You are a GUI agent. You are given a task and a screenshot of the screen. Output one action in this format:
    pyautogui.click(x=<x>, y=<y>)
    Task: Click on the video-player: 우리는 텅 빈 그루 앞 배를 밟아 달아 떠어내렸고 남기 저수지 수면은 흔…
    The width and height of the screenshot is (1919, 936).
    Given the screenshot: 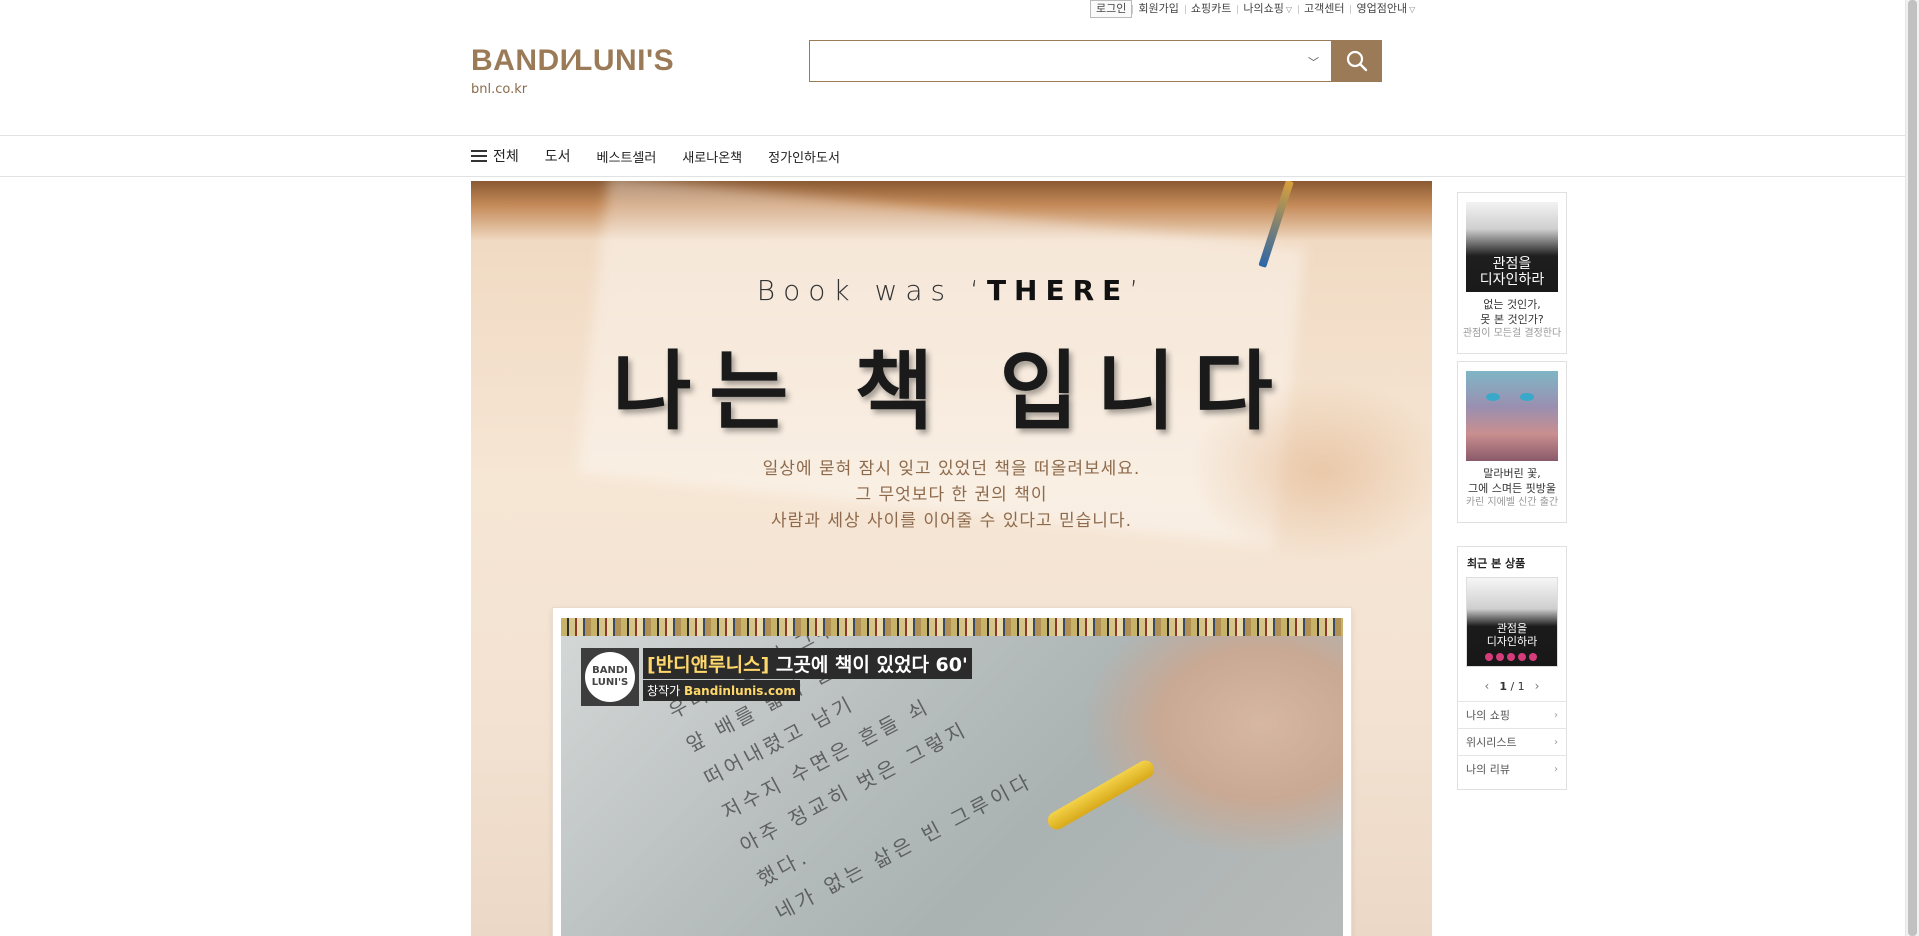 What is the action you would take?
    pyautogui.click(x=952, y=771)
    